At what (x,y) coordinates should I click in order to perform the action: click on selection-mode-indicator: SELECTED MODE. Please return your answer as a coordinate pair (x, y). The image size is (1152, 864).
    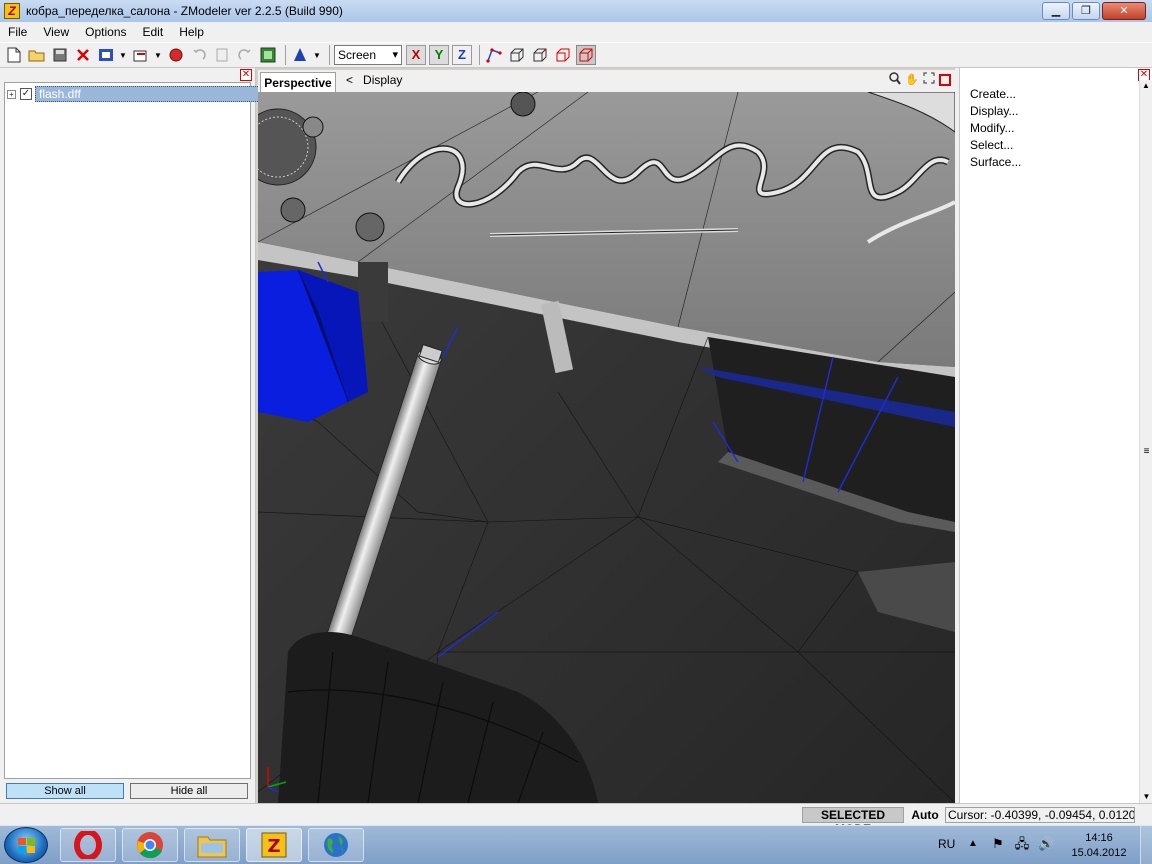
    Looking at the image, I should click on (853, 821).